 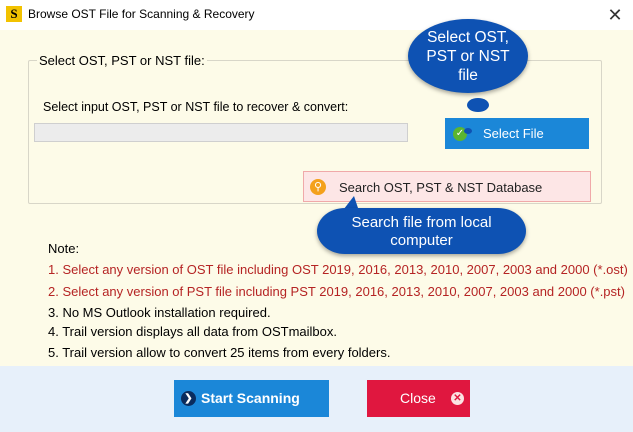 I want to click on close-button: Close ✕, so click(x=418, y=398).